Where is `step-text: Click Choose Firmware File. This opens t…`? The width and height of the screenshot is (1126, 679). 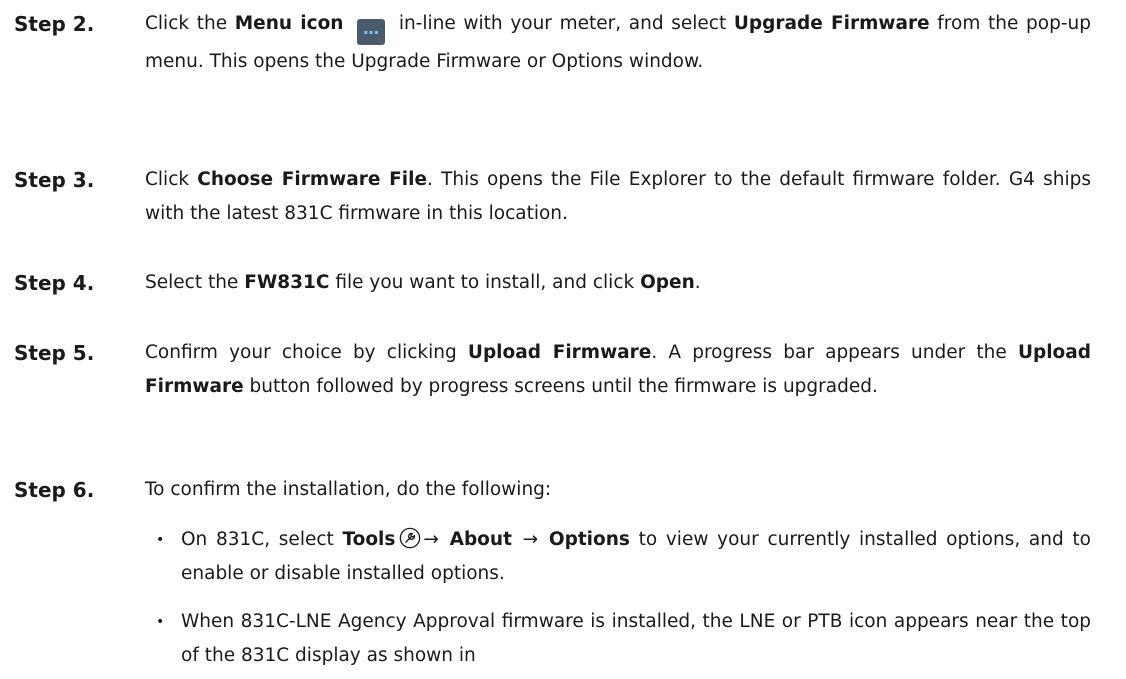 step-text: Click Choose Firmware File. This opens t… is located at coordinates (618, 196).